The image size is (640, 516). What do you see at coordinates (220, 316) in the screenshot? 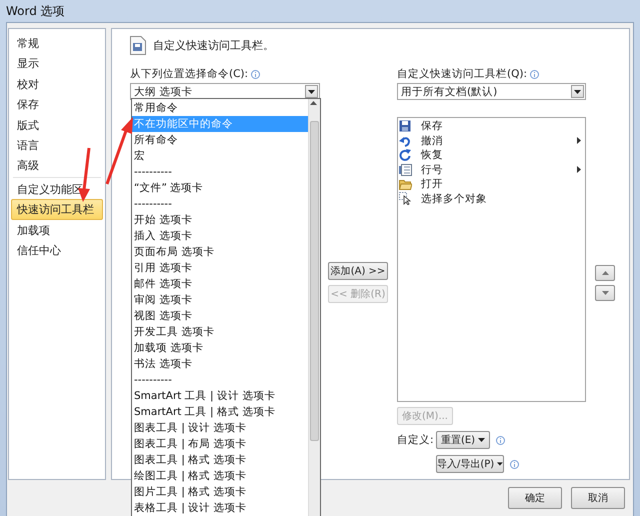
I see `dropdown-option: 视图 选项卡` at bounding box center [220, 316].